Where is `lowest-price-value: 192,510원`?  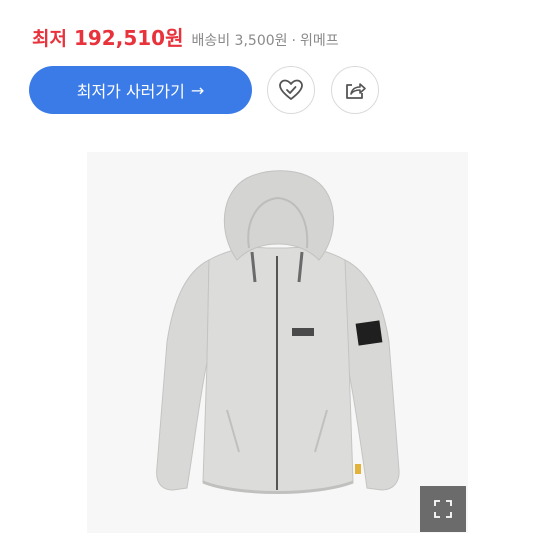 lowest-price-value: 192,510원 is located at coordinates (128, 38).